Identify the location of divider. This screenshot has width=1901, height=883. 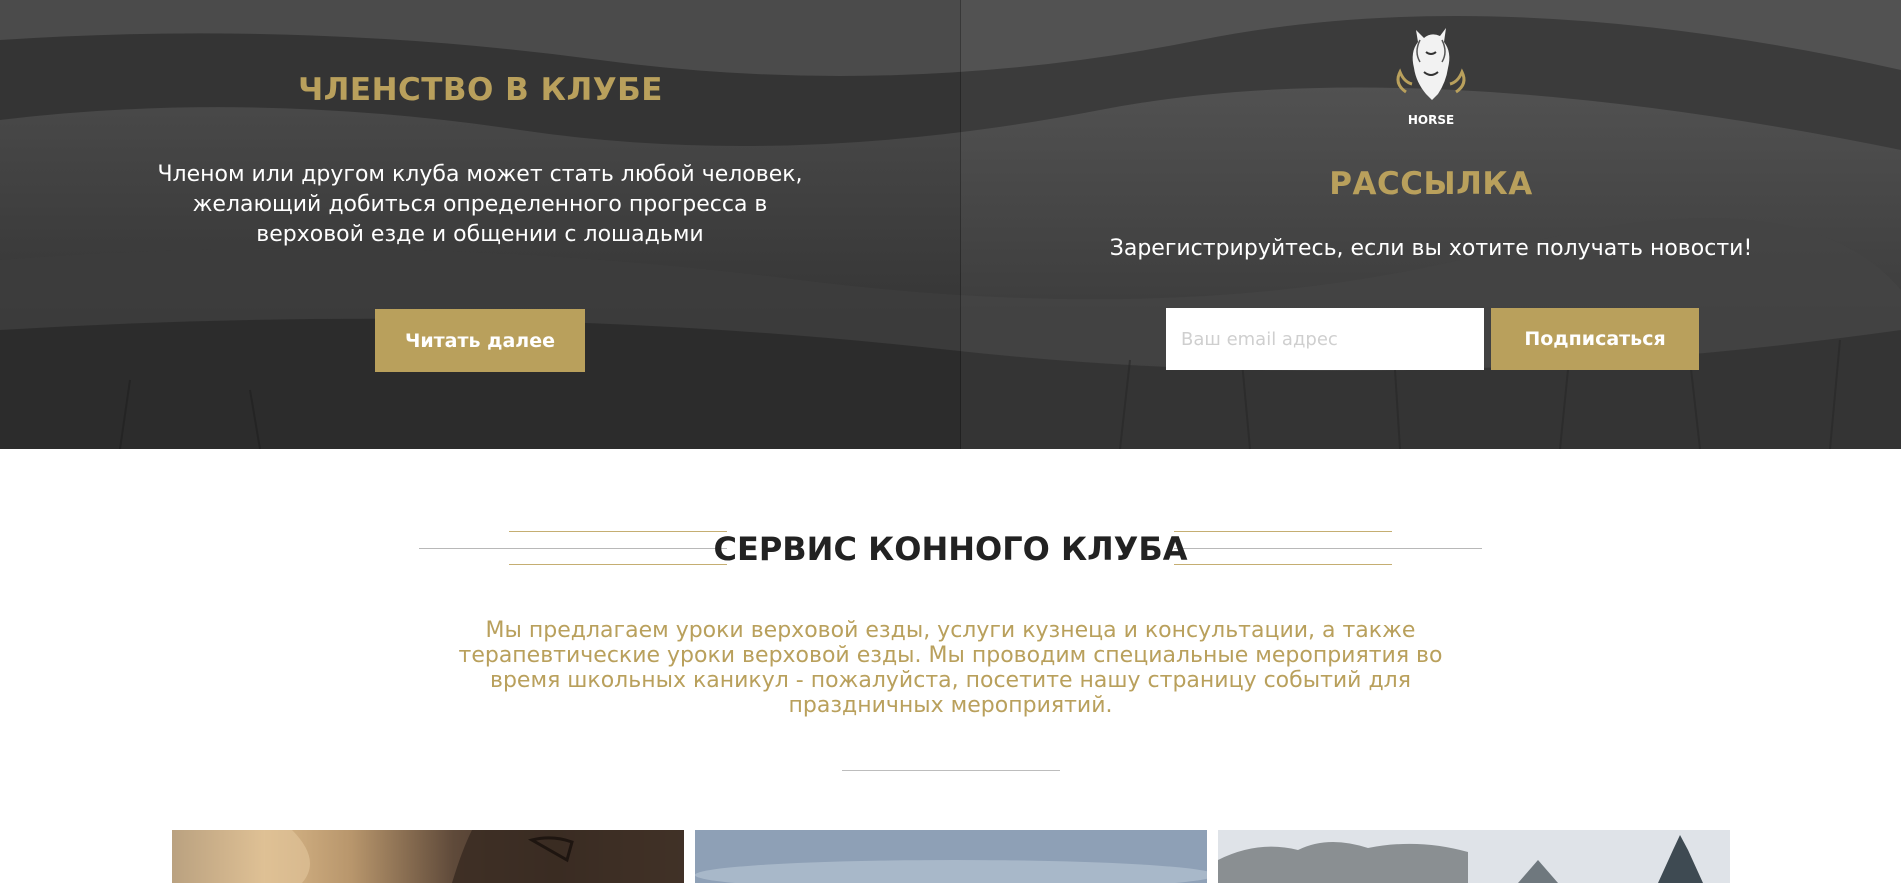
(951, 770).